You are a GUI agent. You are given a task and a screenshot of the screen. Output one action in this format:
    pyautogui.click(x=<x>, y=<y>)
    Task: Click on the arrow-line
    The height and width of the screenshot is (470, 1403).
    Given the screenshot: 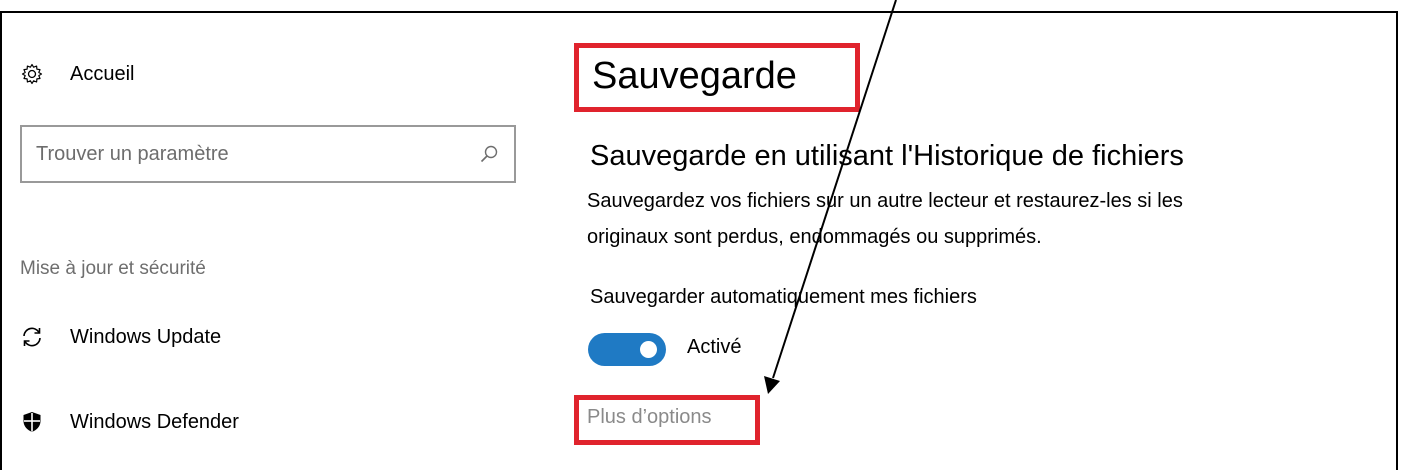 What is the action you would take?
    pyautogui.click(x=834, y=189)
    